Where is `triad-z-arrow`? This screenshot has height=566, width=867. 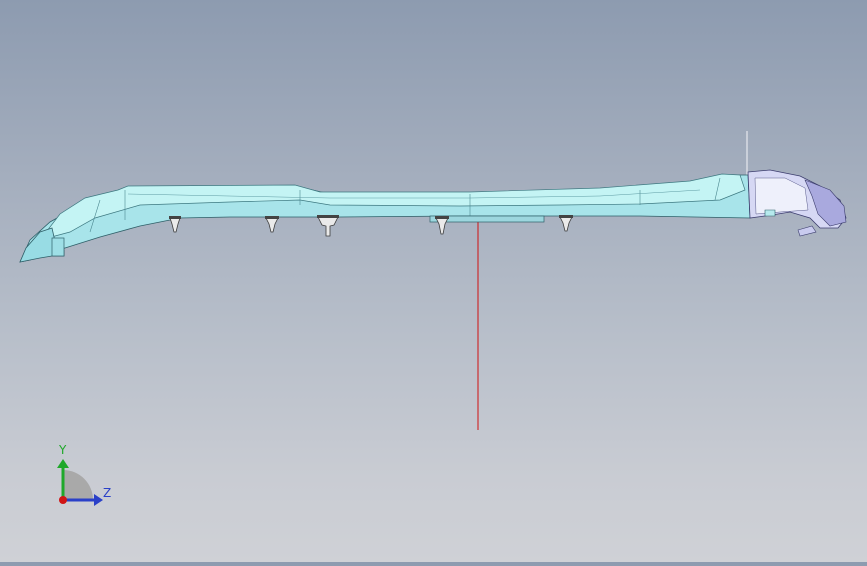 triad-z-arrow is located at coordinates (98, 500).